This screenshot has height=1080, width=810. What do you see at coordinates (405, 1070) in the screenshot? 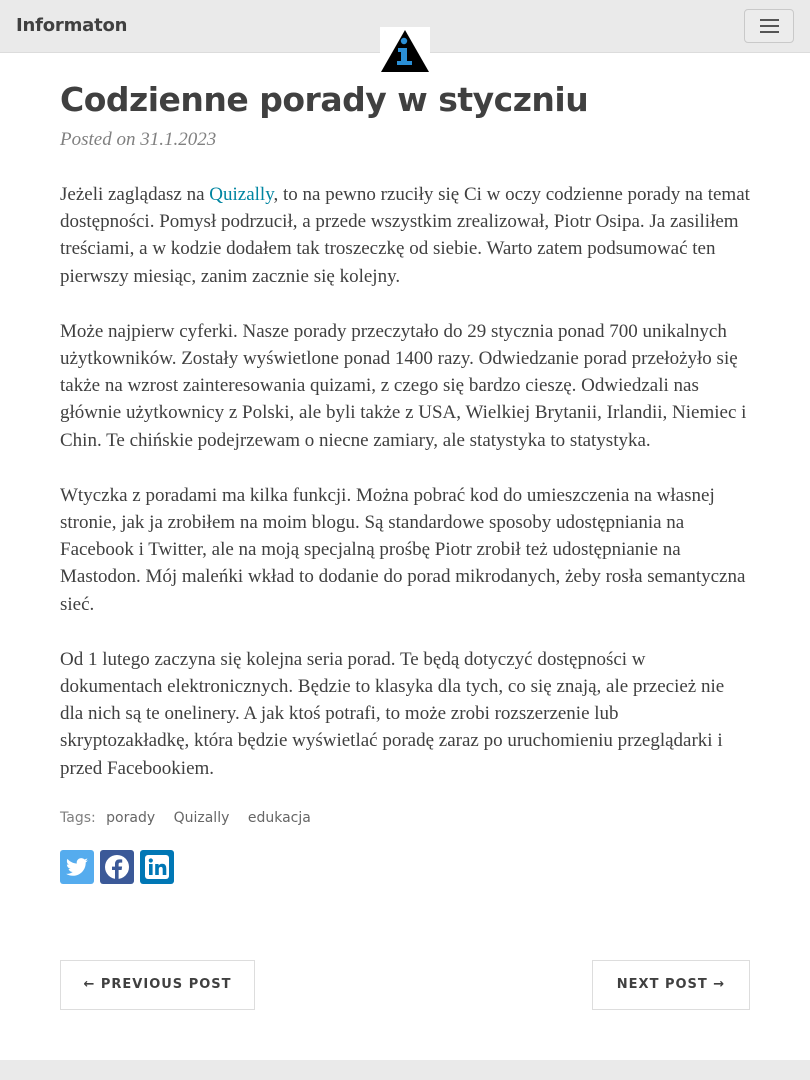
I see `footer` at bounding box center [405, 1070].